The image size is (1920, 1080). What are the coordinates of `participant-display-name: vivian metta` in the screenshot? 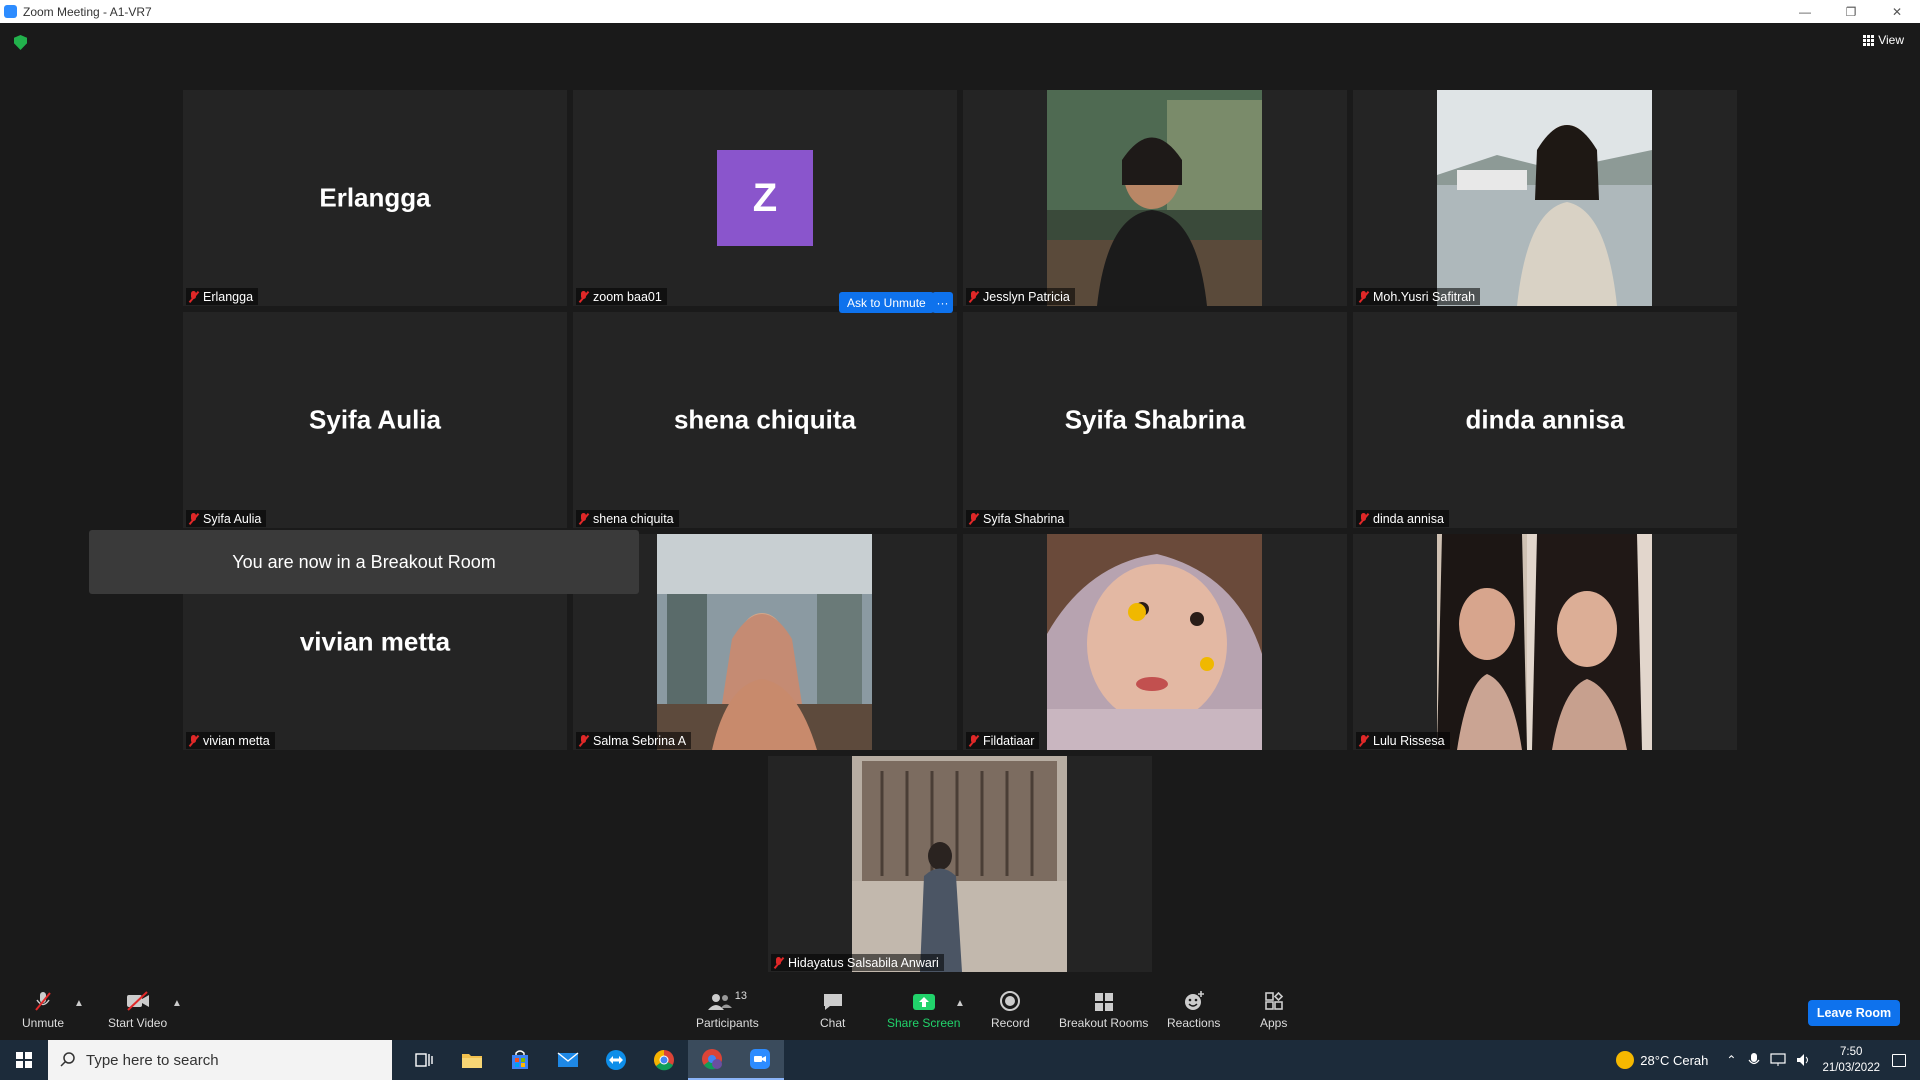 It's located at (375, 641).